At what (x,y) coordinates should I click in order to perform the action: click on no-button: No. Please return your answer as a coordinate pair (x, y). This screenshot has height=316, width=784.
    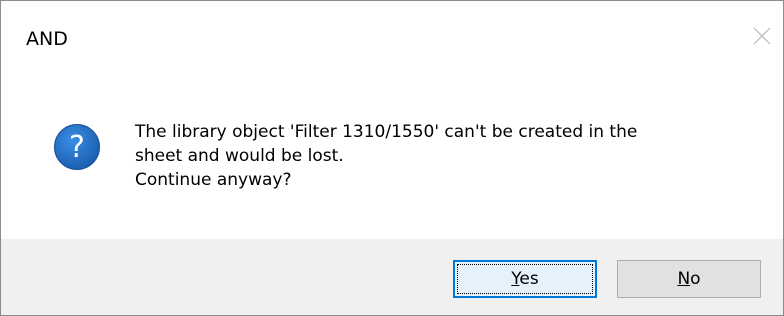
    Looking at the image, I should click on (689, 279).